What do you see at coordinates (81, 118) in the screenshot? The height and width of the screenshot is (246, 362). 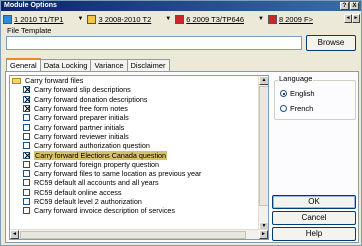 I see `tree-item-label: Carry forward preparer initials` at bounding box center [81, 118].